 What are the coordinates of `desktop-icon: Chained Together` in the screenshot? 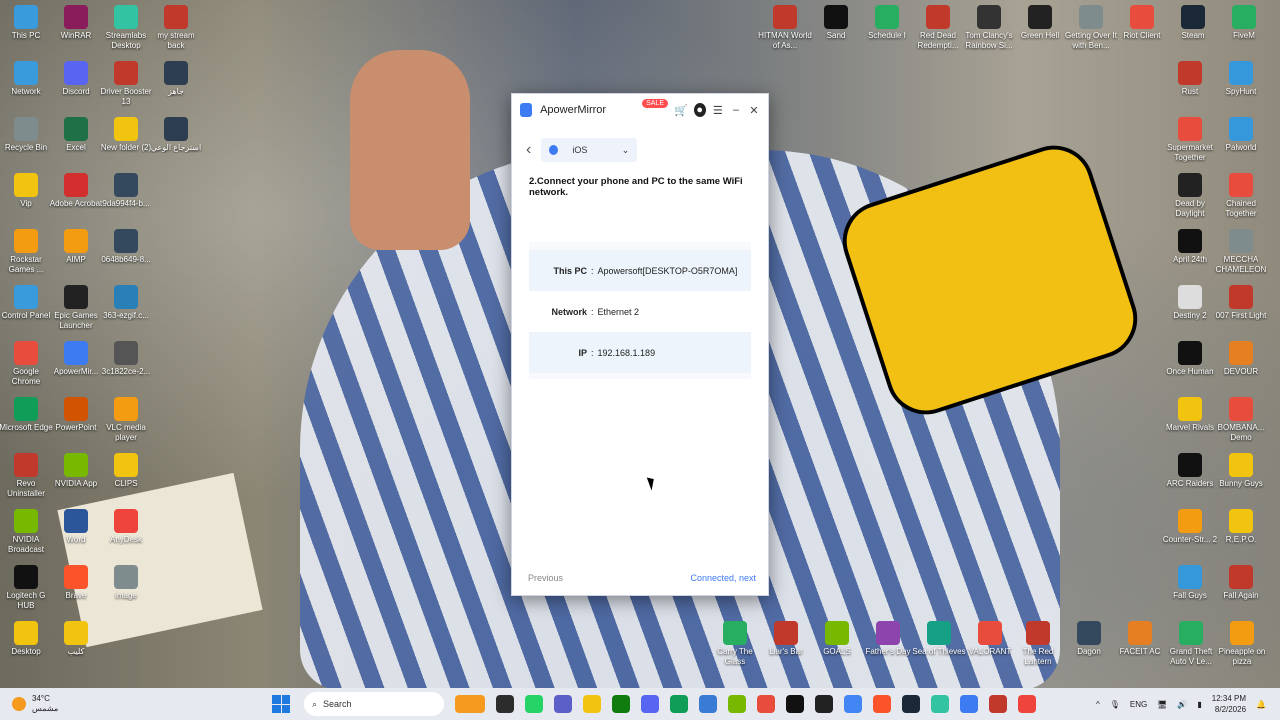 It's located at (1241, 196).